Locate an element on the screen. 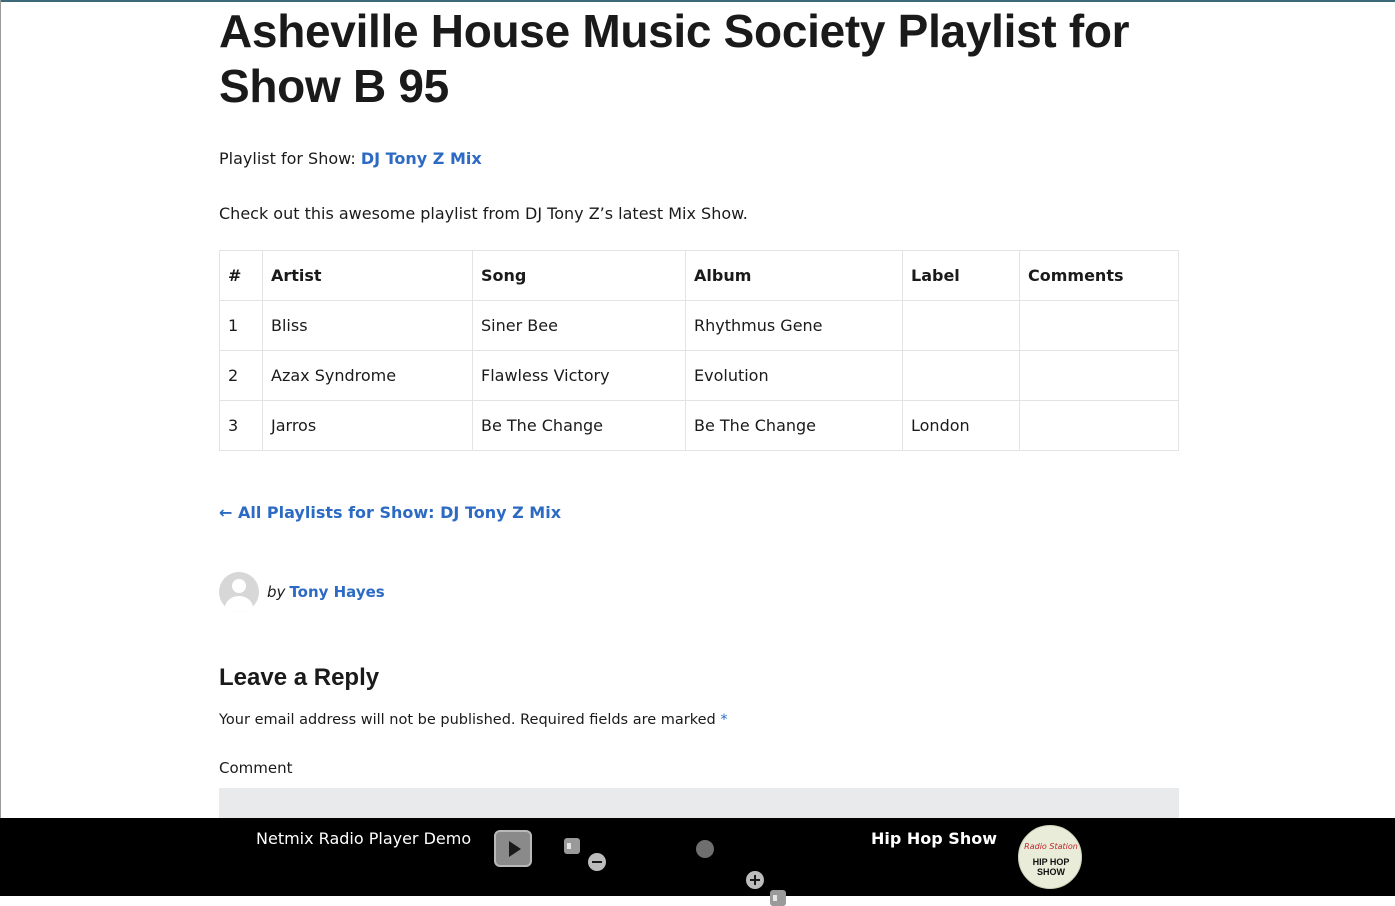 The height and width of the screenshot is (906, 1395). author-link: Tony Hayes is located at coordinates (336, 592).